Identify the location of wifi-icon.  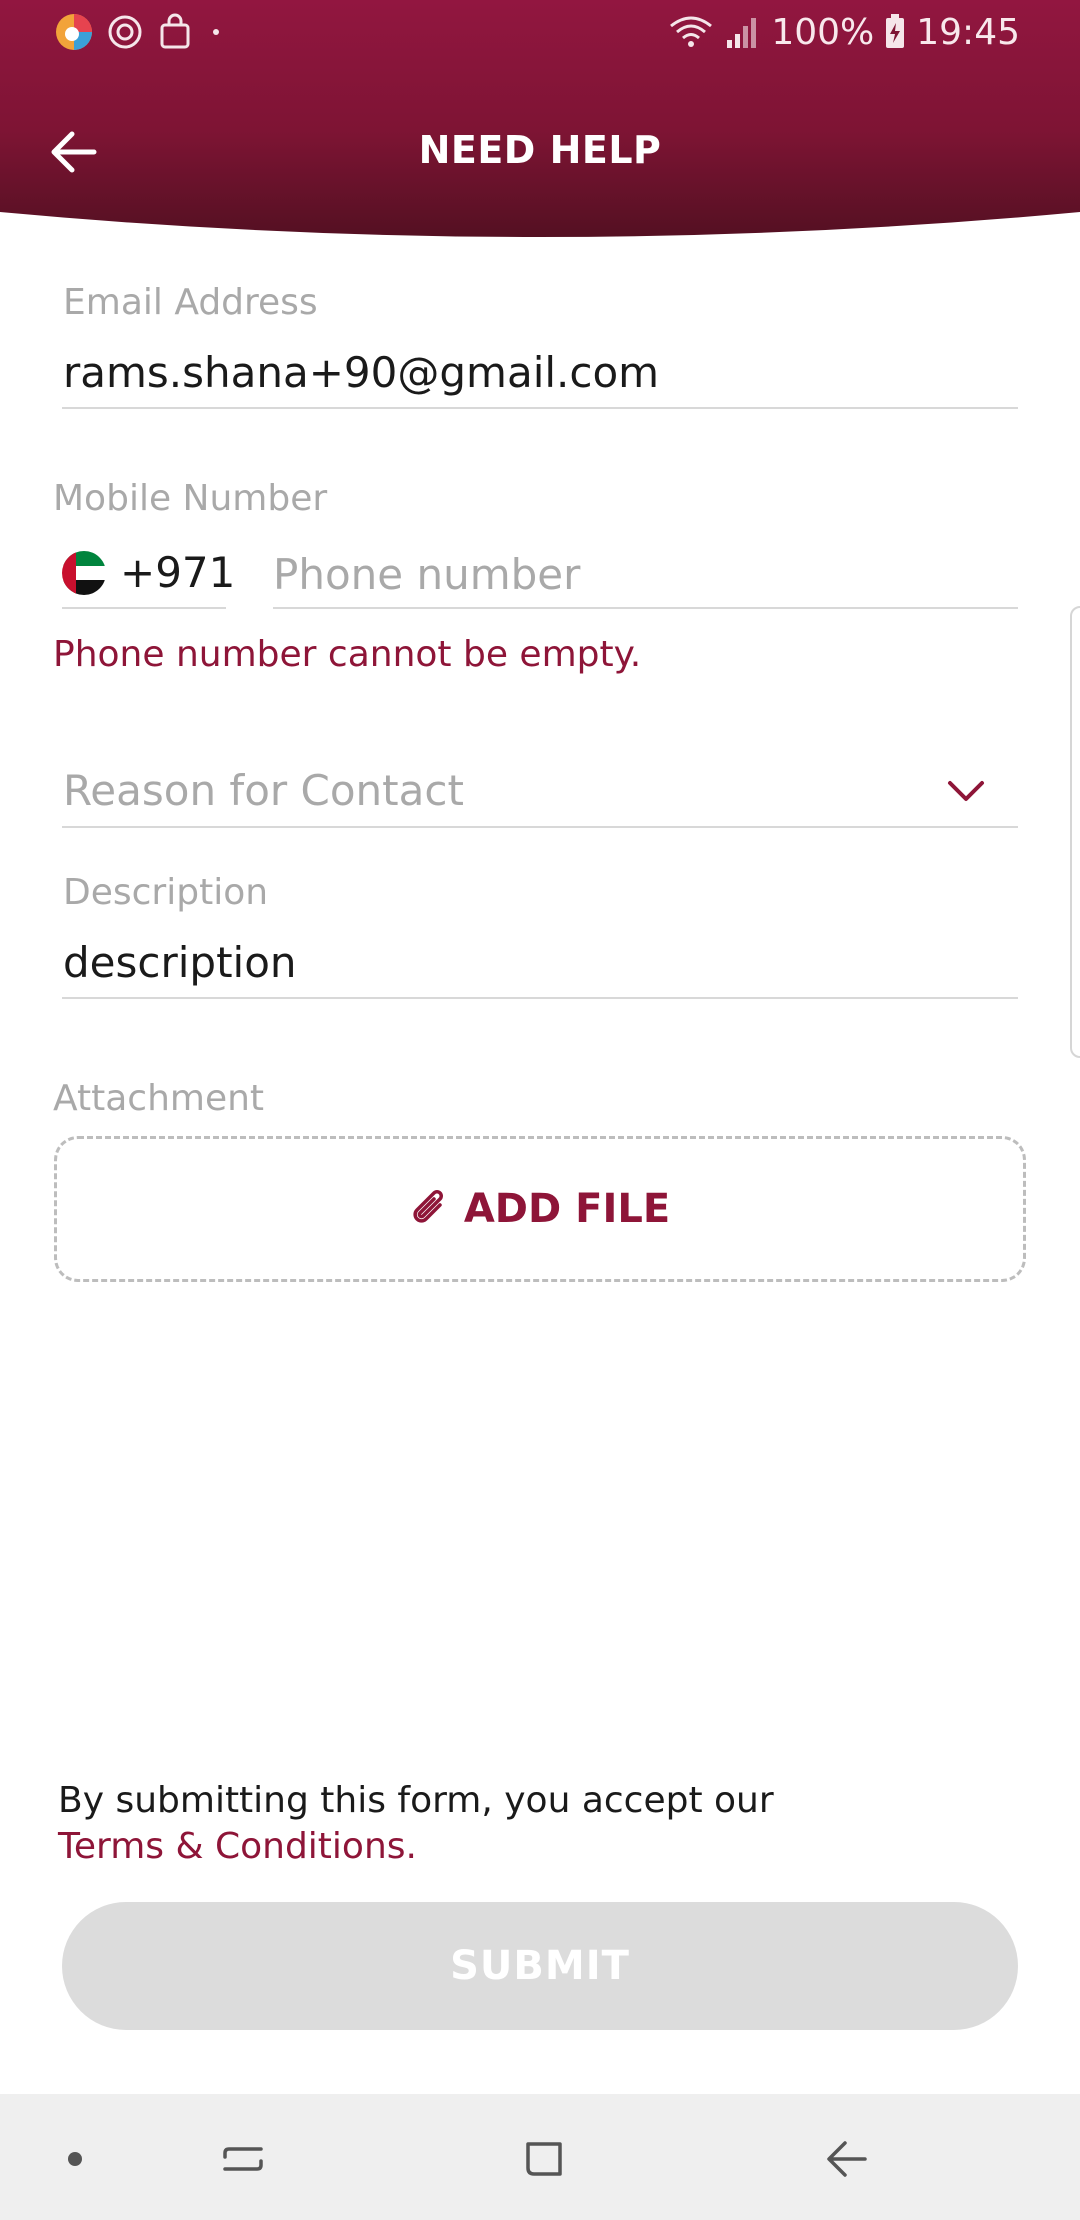
(691, 31).